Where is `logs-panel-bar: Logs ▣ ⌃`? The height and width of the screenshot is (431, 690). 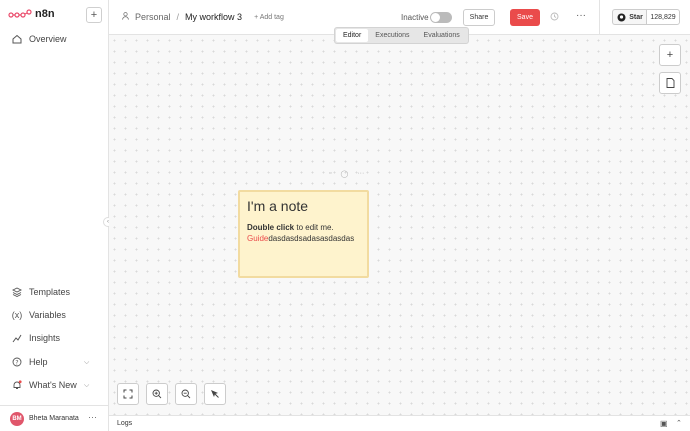 logs-panel-bar: Logs ▣ ⌃ is located at coordinates (399, 423).